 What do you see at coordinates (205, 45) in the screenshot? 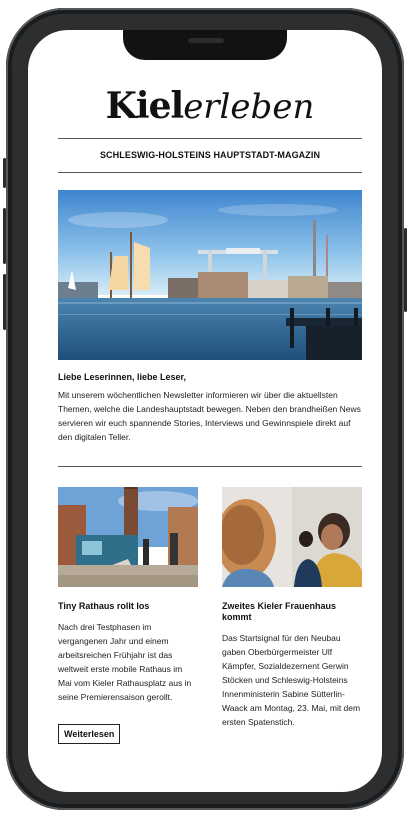
I see `notch` at bounding box center [205, 45].